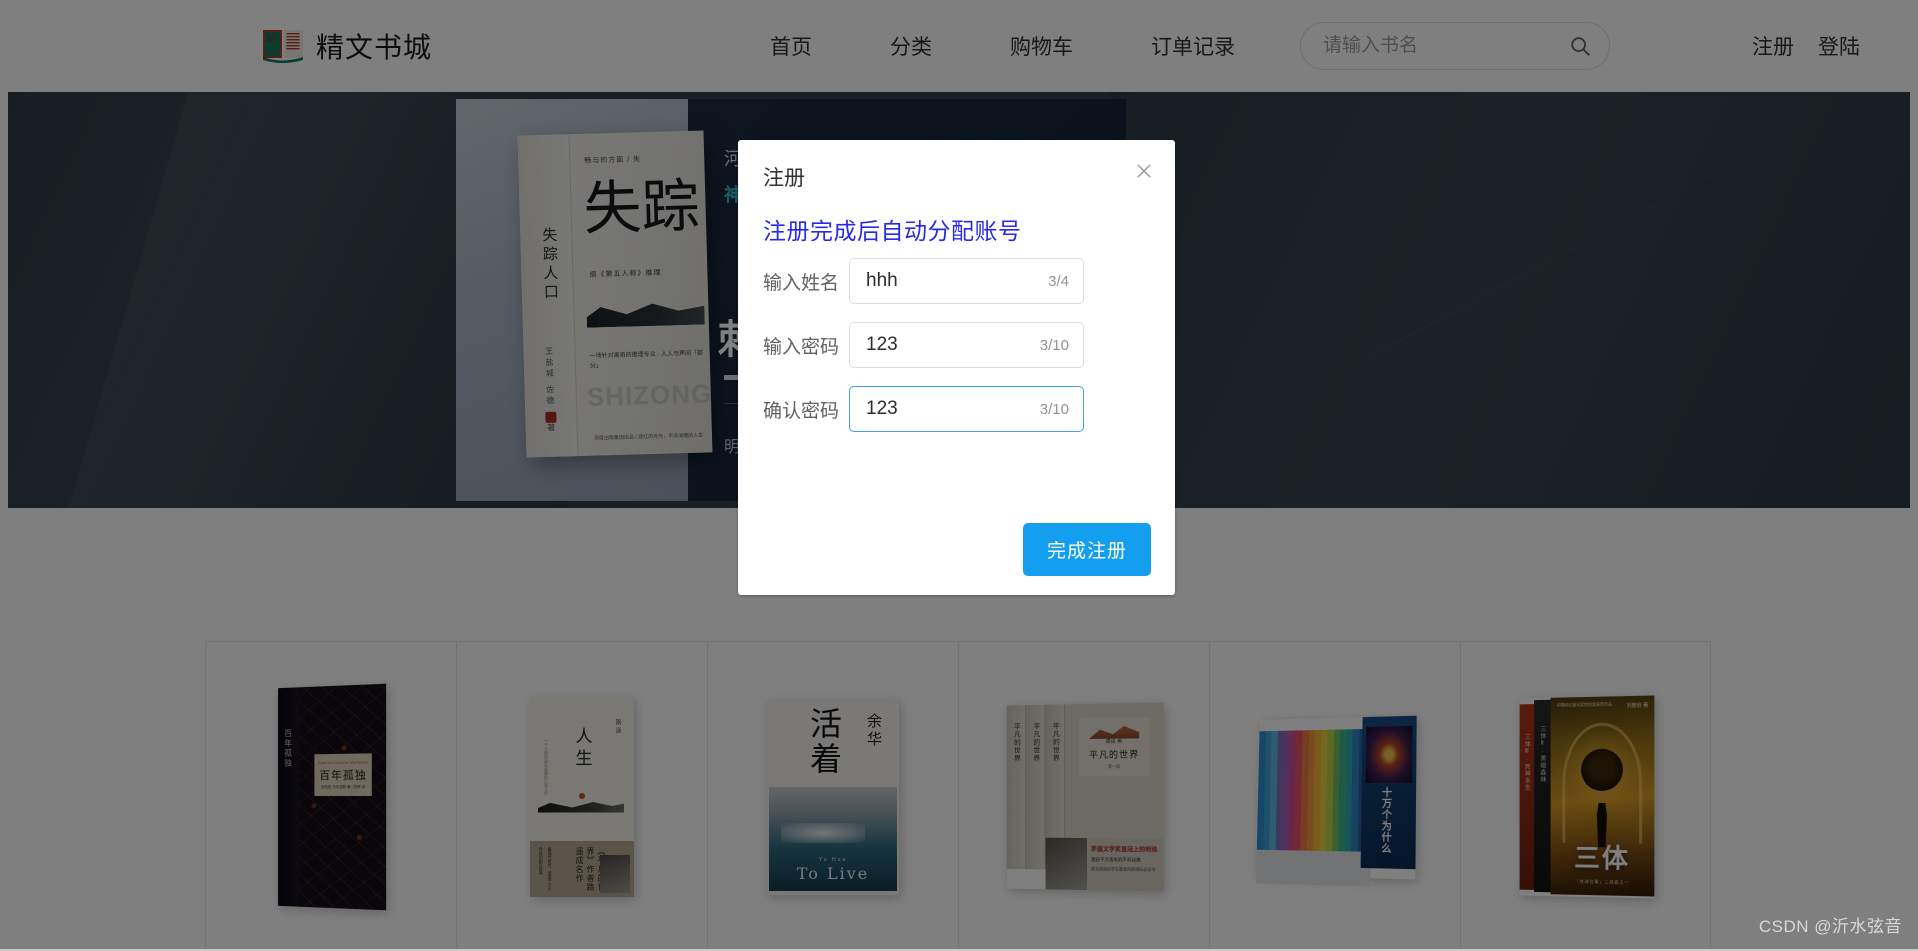 This screenshot has height=951, width=1918. Describe the element at coordinates (956, 167) in the screenshot. I see `modal-header: 注册` at that location.